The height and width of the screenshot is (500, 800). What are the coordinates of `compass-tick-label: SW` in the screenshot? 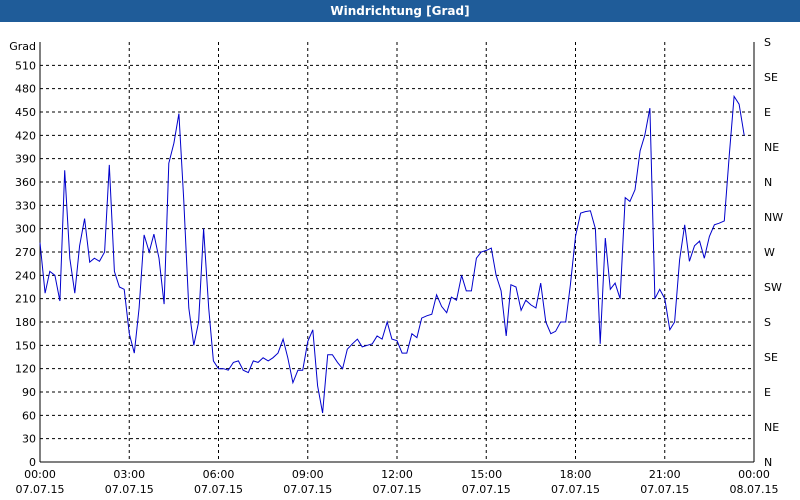 It's located at (773, 287).